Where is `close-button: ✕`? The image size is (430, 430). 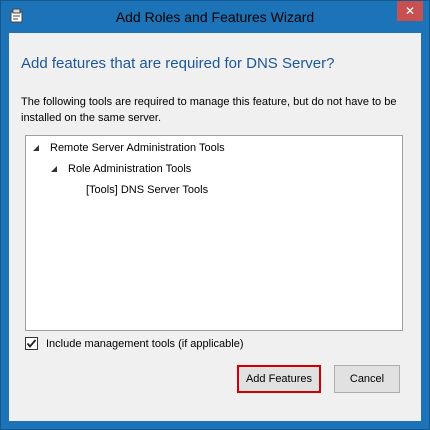
close-button: ✕ is located at coordinates (410, 11).